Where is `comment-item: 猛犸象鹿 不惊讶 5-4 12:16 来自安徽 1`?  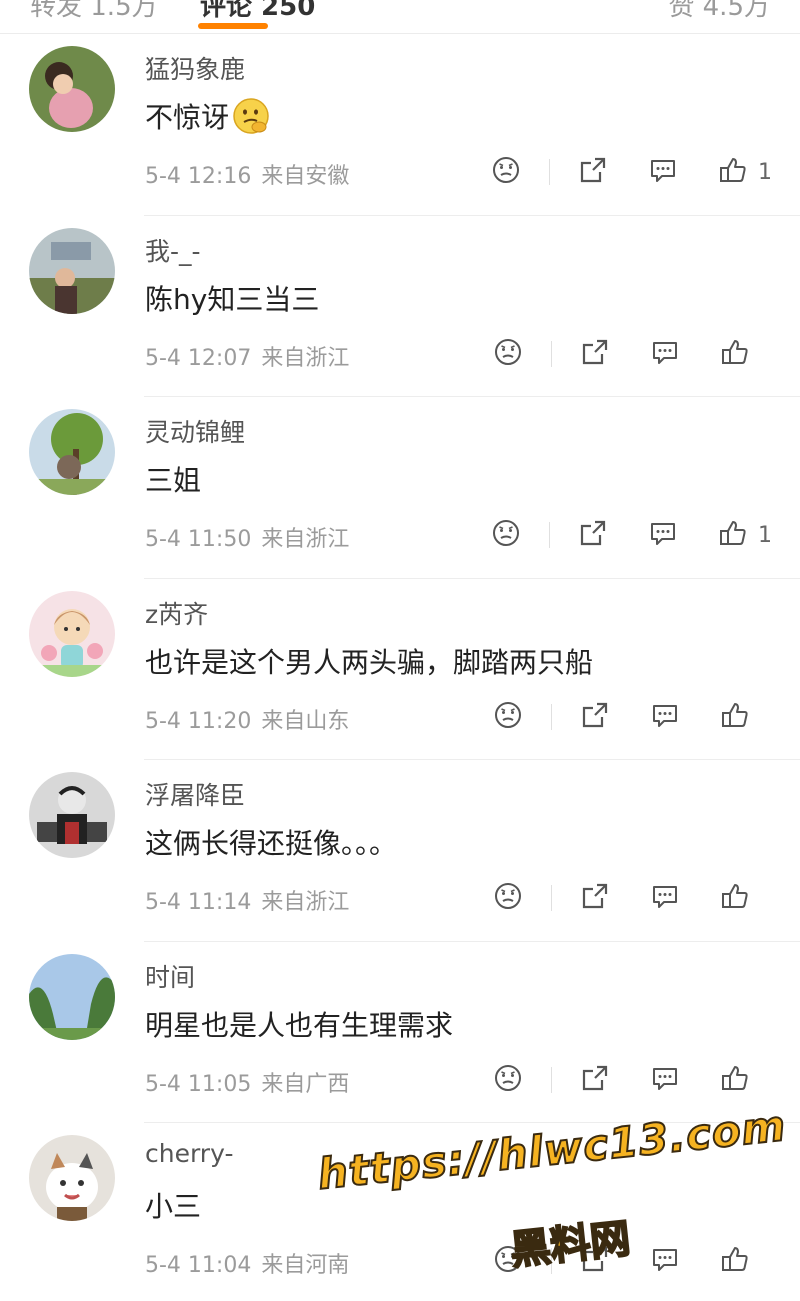 comment-item: 猛犸象鹿 不惊讶 5-4 12:16 来自安徽 1 is located at coordinates (400, 125).